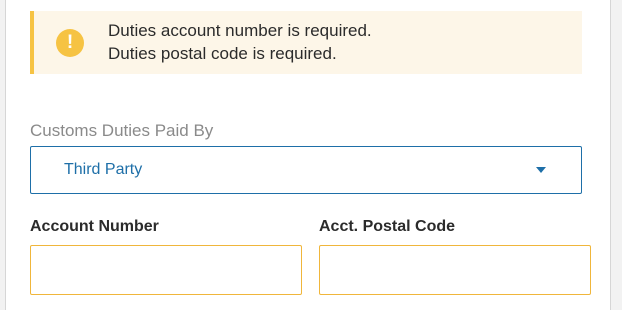 The height and width of the screenshot is (310, 622). I want to click on alert-message: Duties postal code is required., so click(222, 53).